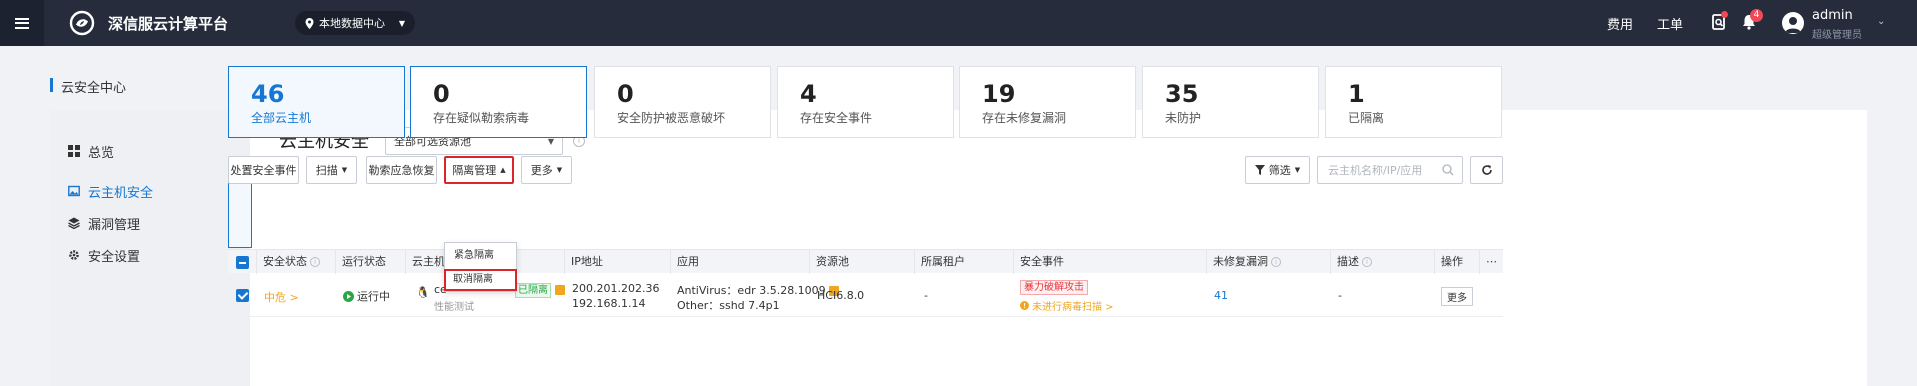 This screenshot has width=1917, height=386. What do you see at coordinates (474, 170) in the screenshot?
I see `button-label: 隔离管理` at bounding box center [474, 170].